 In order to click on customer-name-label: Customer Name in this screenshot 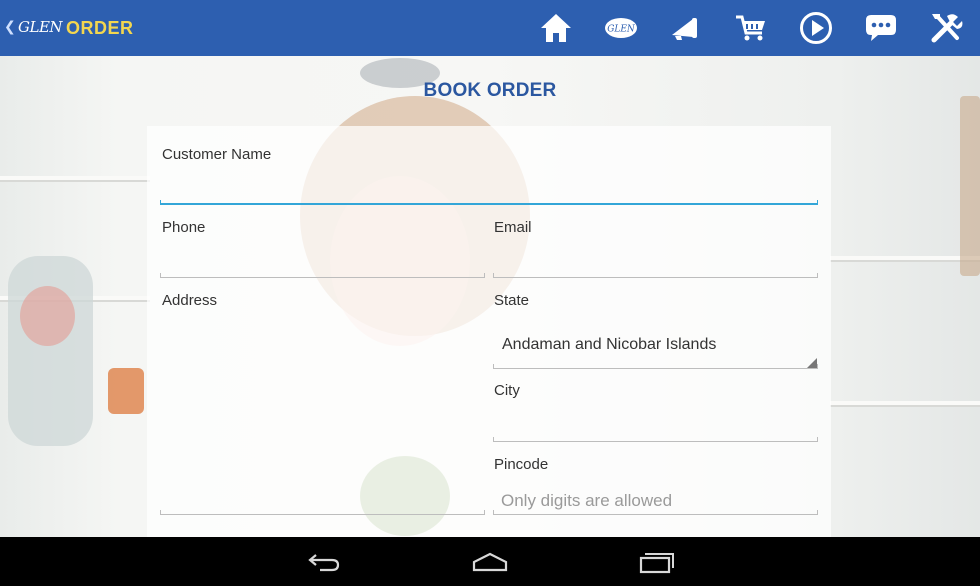, I will do `click(217, 154)`.